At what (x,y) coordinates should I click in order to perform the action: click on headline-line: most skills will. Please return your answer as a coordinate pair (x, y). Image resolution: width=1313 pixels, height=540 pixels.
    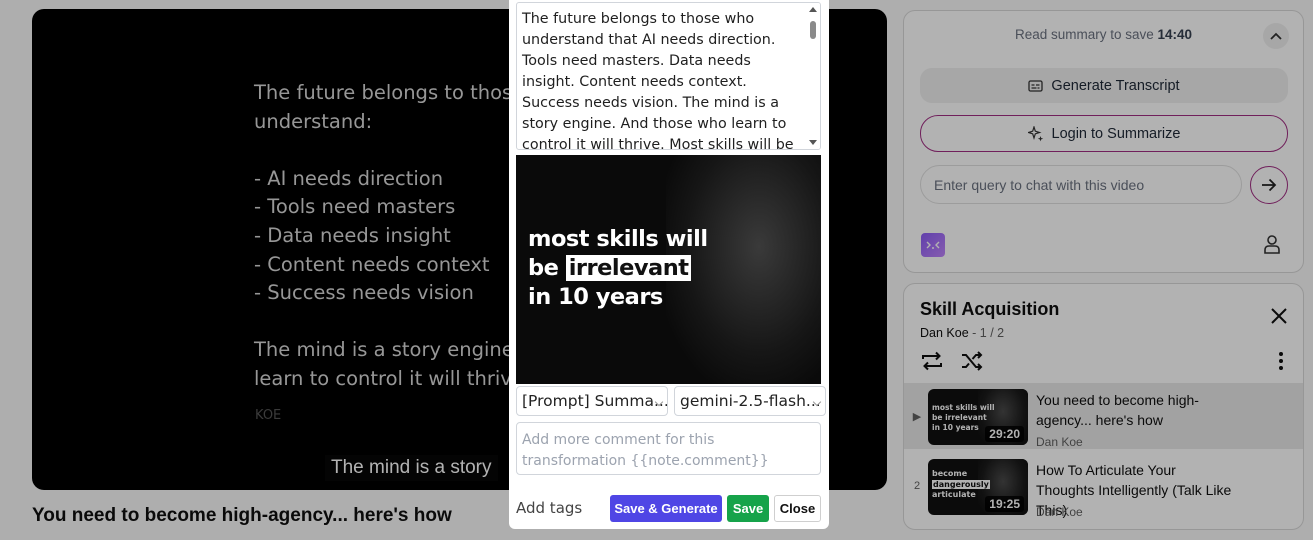
    Looking at the image, I should click on (618, 239).